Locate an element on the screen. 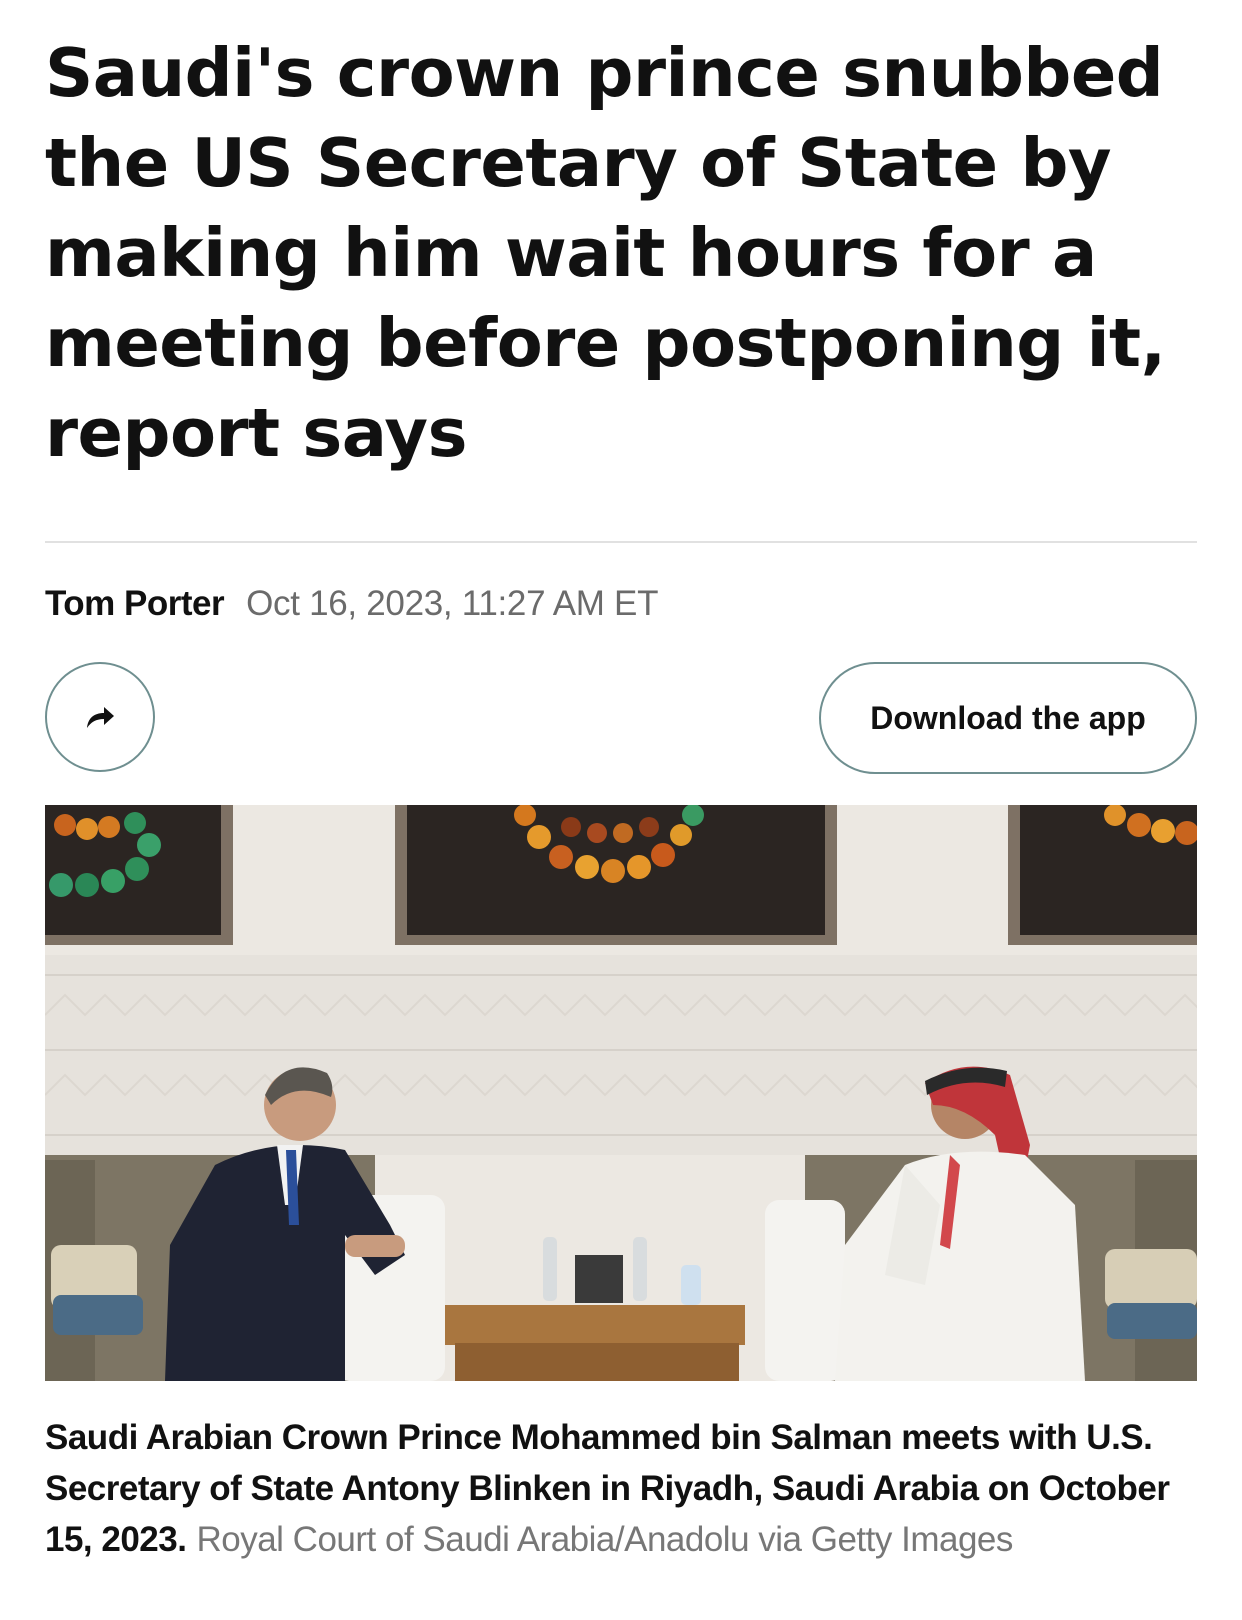 This screenshot has height=1620, width=1242. publish-date: Oct 16, 2023, 11:27 AM ET is located at coordinates (452, 603).